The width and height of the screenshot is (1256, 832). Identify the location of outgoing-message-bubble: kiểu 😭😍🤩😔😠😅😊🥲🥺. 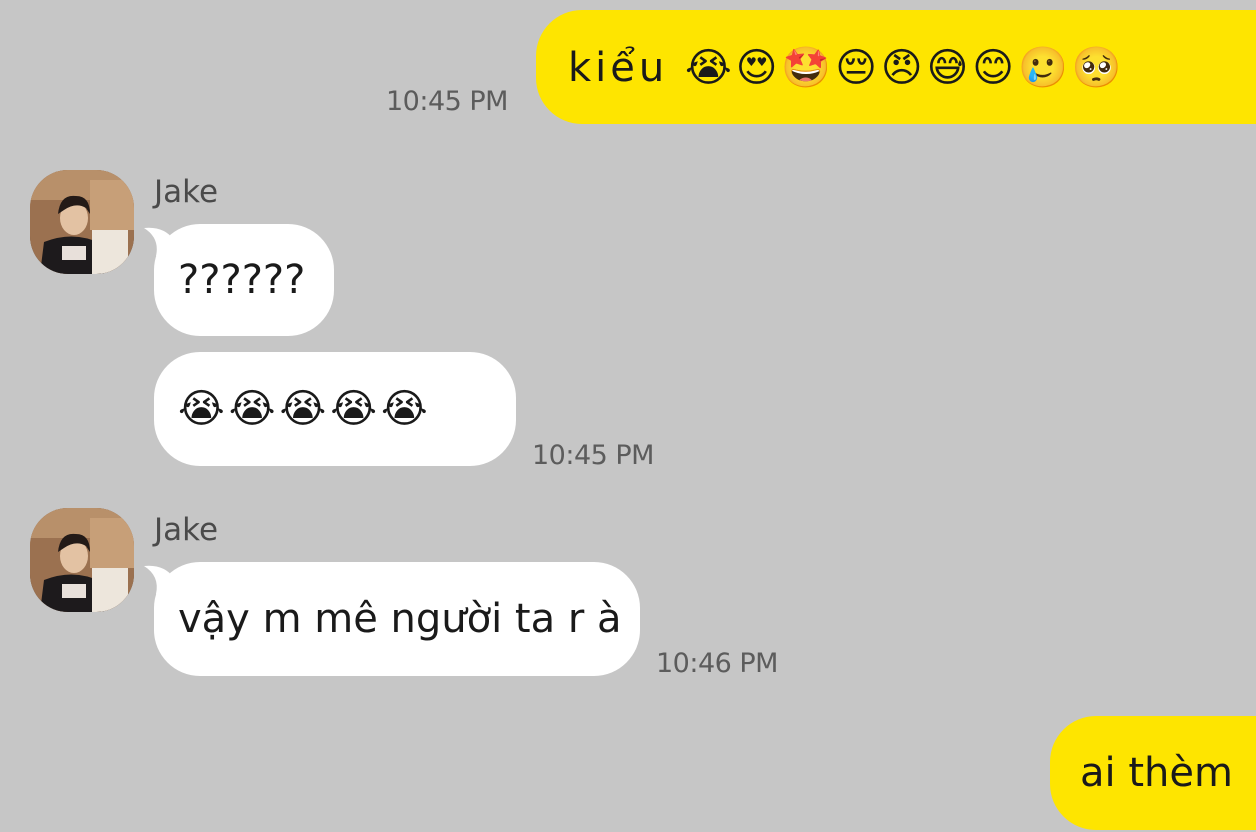
(896, 67).